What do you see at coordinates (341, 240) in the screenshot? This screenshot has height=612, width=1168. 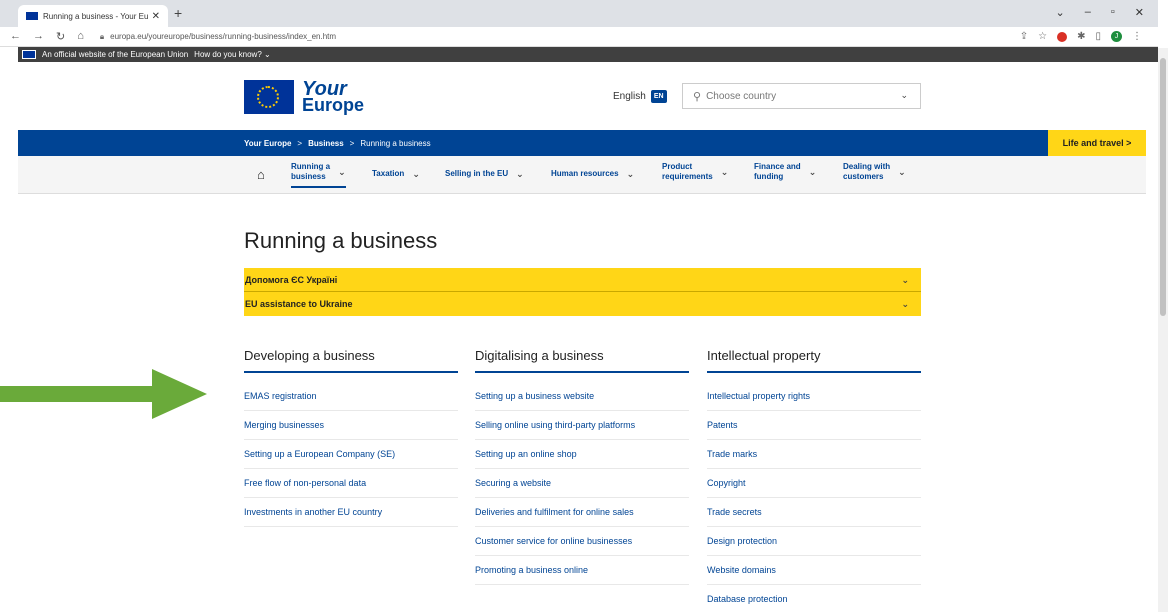 I see `page-title: Running a business` at bounding box center [341, 240].